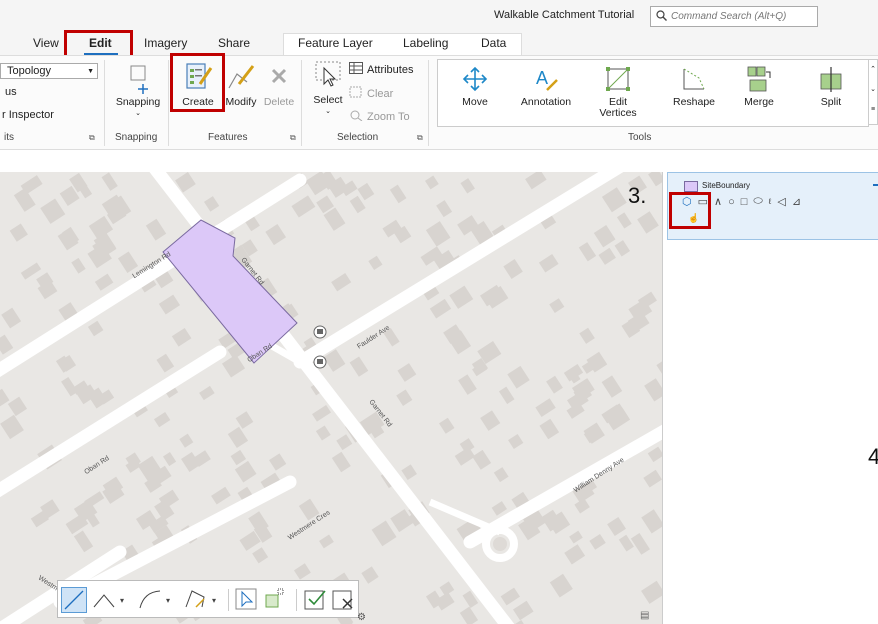 The image size is (878, 624). What do you see at coordinates (90, 71) in the screenshot?
I see `chevron-down-icon: ▼` at bounding box center [90, 71].